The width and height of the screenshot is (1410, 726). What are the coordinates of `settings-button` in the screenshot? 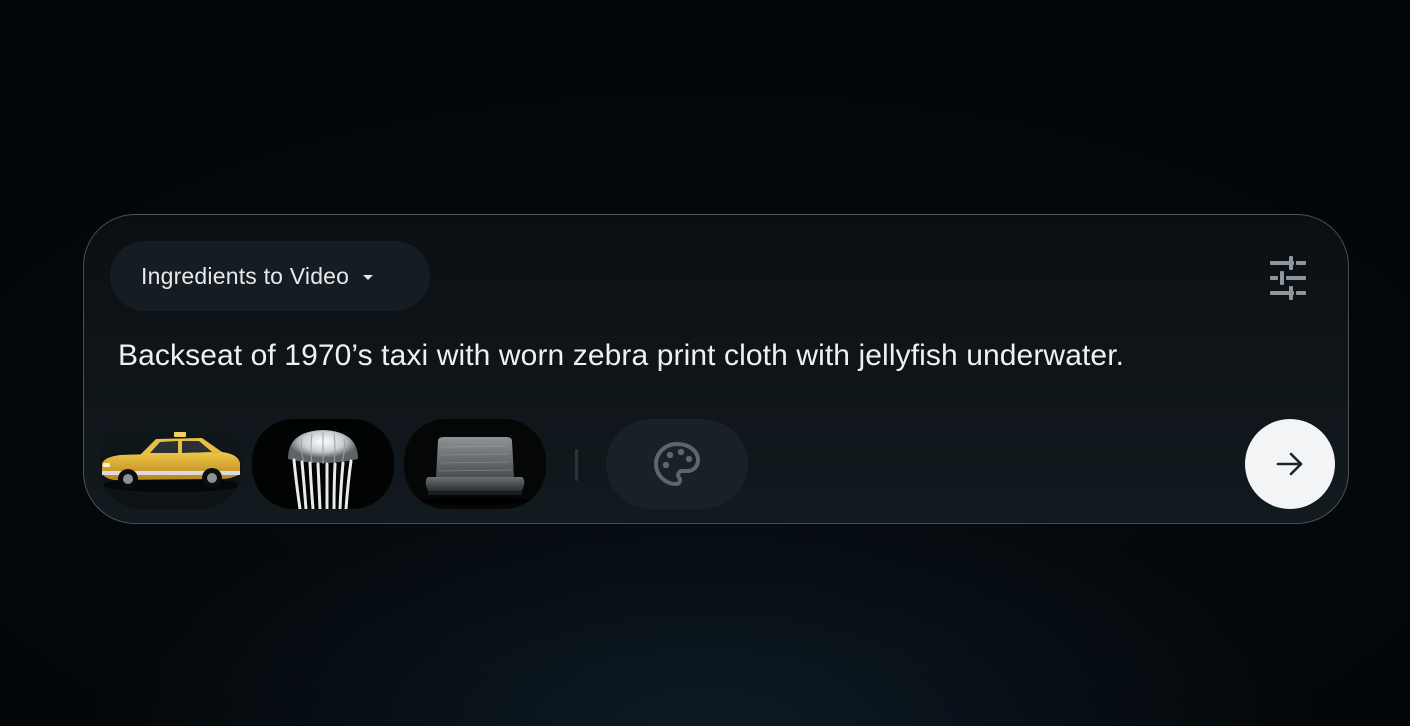 It's located at (1288, 278).